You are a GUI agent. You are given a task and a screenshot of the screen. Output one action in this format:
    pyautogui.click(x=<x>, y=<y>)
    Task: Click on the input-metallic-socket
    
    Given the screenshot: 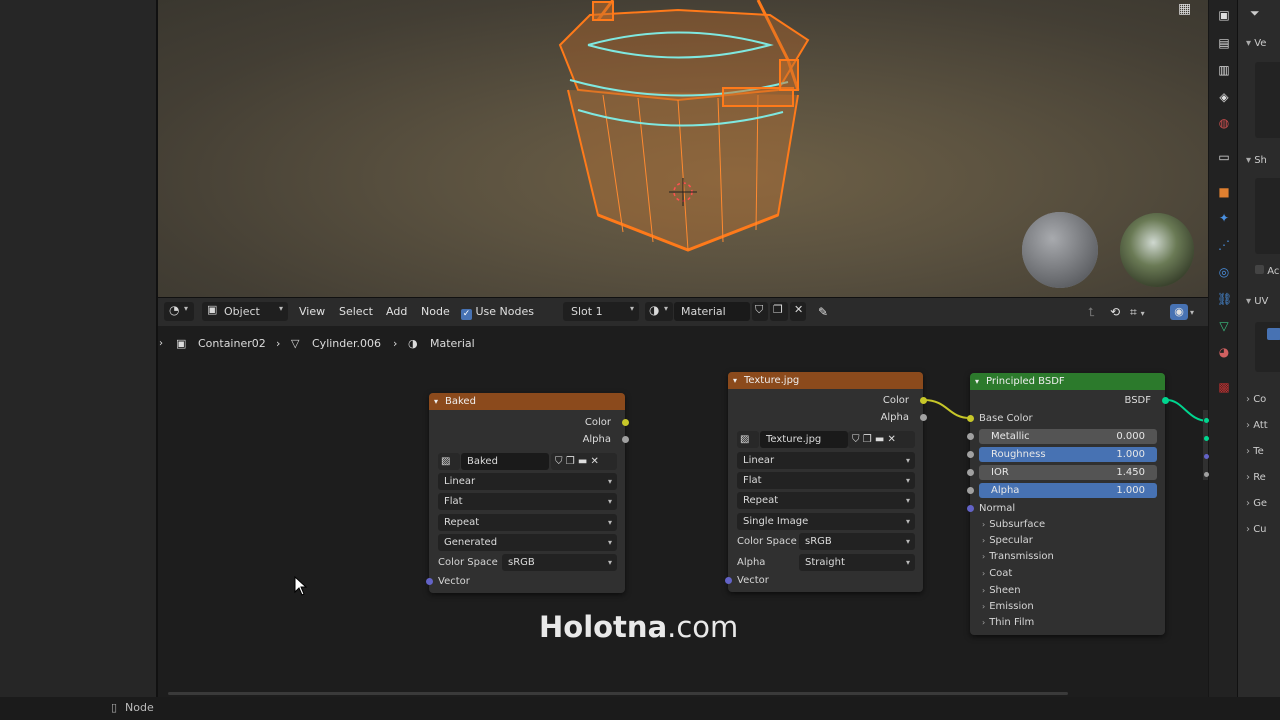 What is the action you would take?
    pyautogui.click(x=970, y=436)
    